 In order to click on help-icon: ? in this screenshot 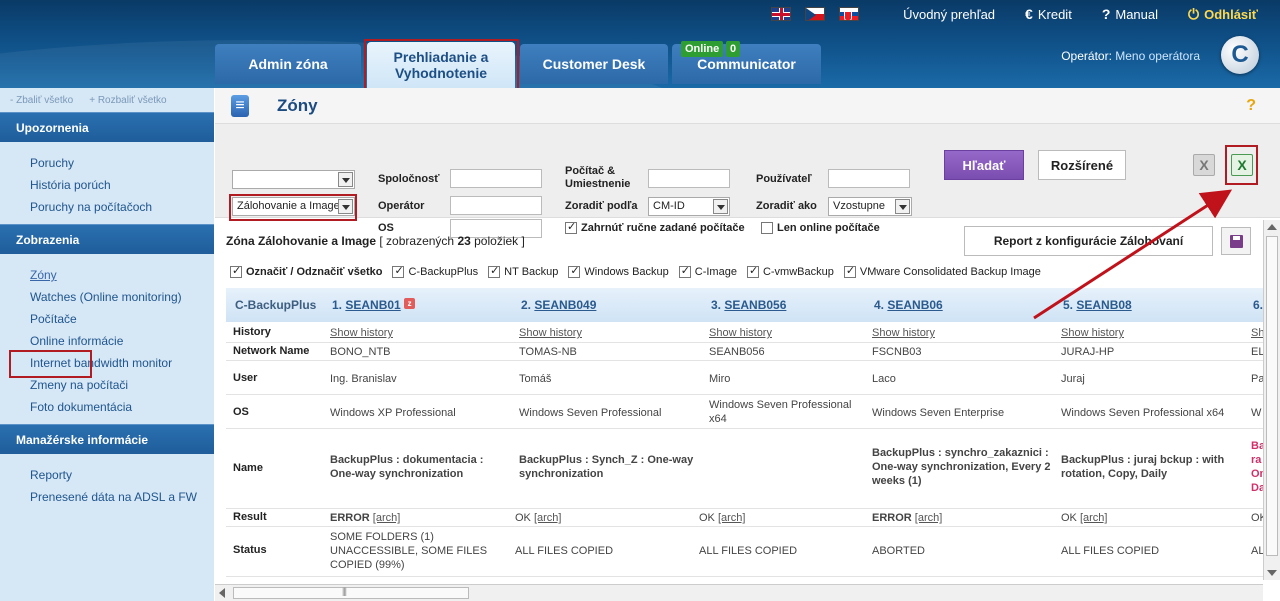, I will do `click(1251, 106)`.